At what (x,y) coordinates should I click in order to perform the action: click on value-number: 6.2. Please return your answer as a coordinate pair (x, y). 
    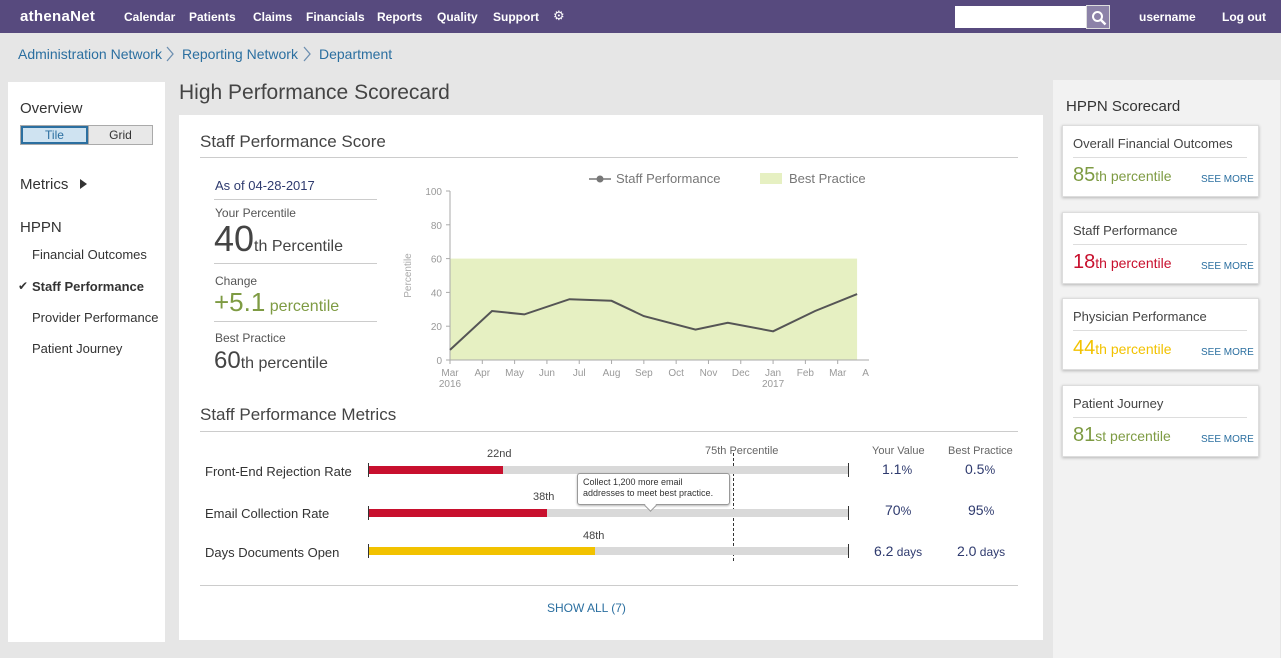
    Looking at the image, I should click on (884, 551).